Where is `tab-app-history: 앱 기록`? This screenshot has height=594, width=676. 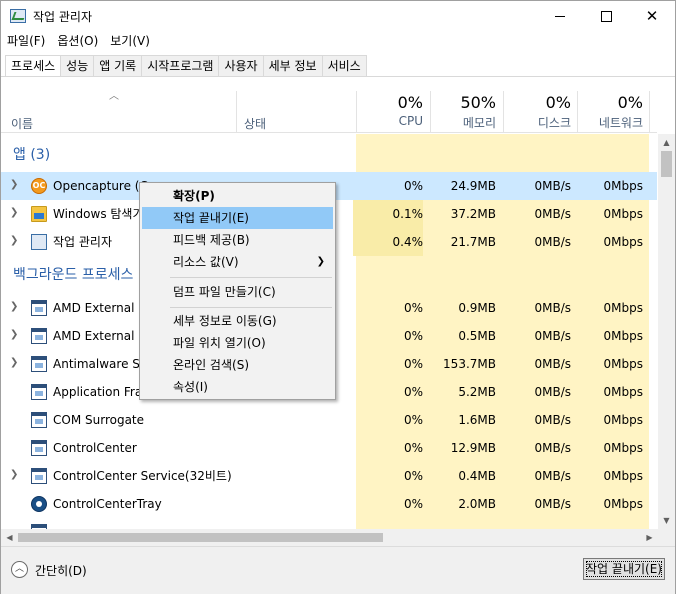
tab-app-history: 앱 기록 is located at coordinates (118, 66).